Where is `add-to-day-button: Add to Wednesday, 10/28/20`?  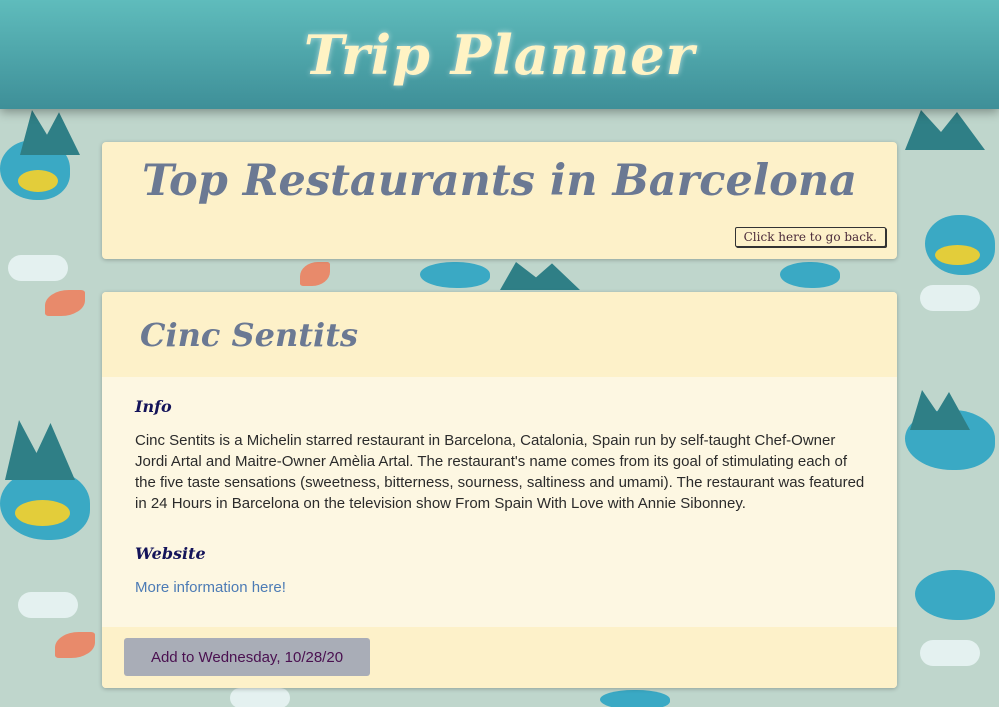
add-to-day-button: Add to Wednesday, 10/28/20 is located at coordinates (247, 657).